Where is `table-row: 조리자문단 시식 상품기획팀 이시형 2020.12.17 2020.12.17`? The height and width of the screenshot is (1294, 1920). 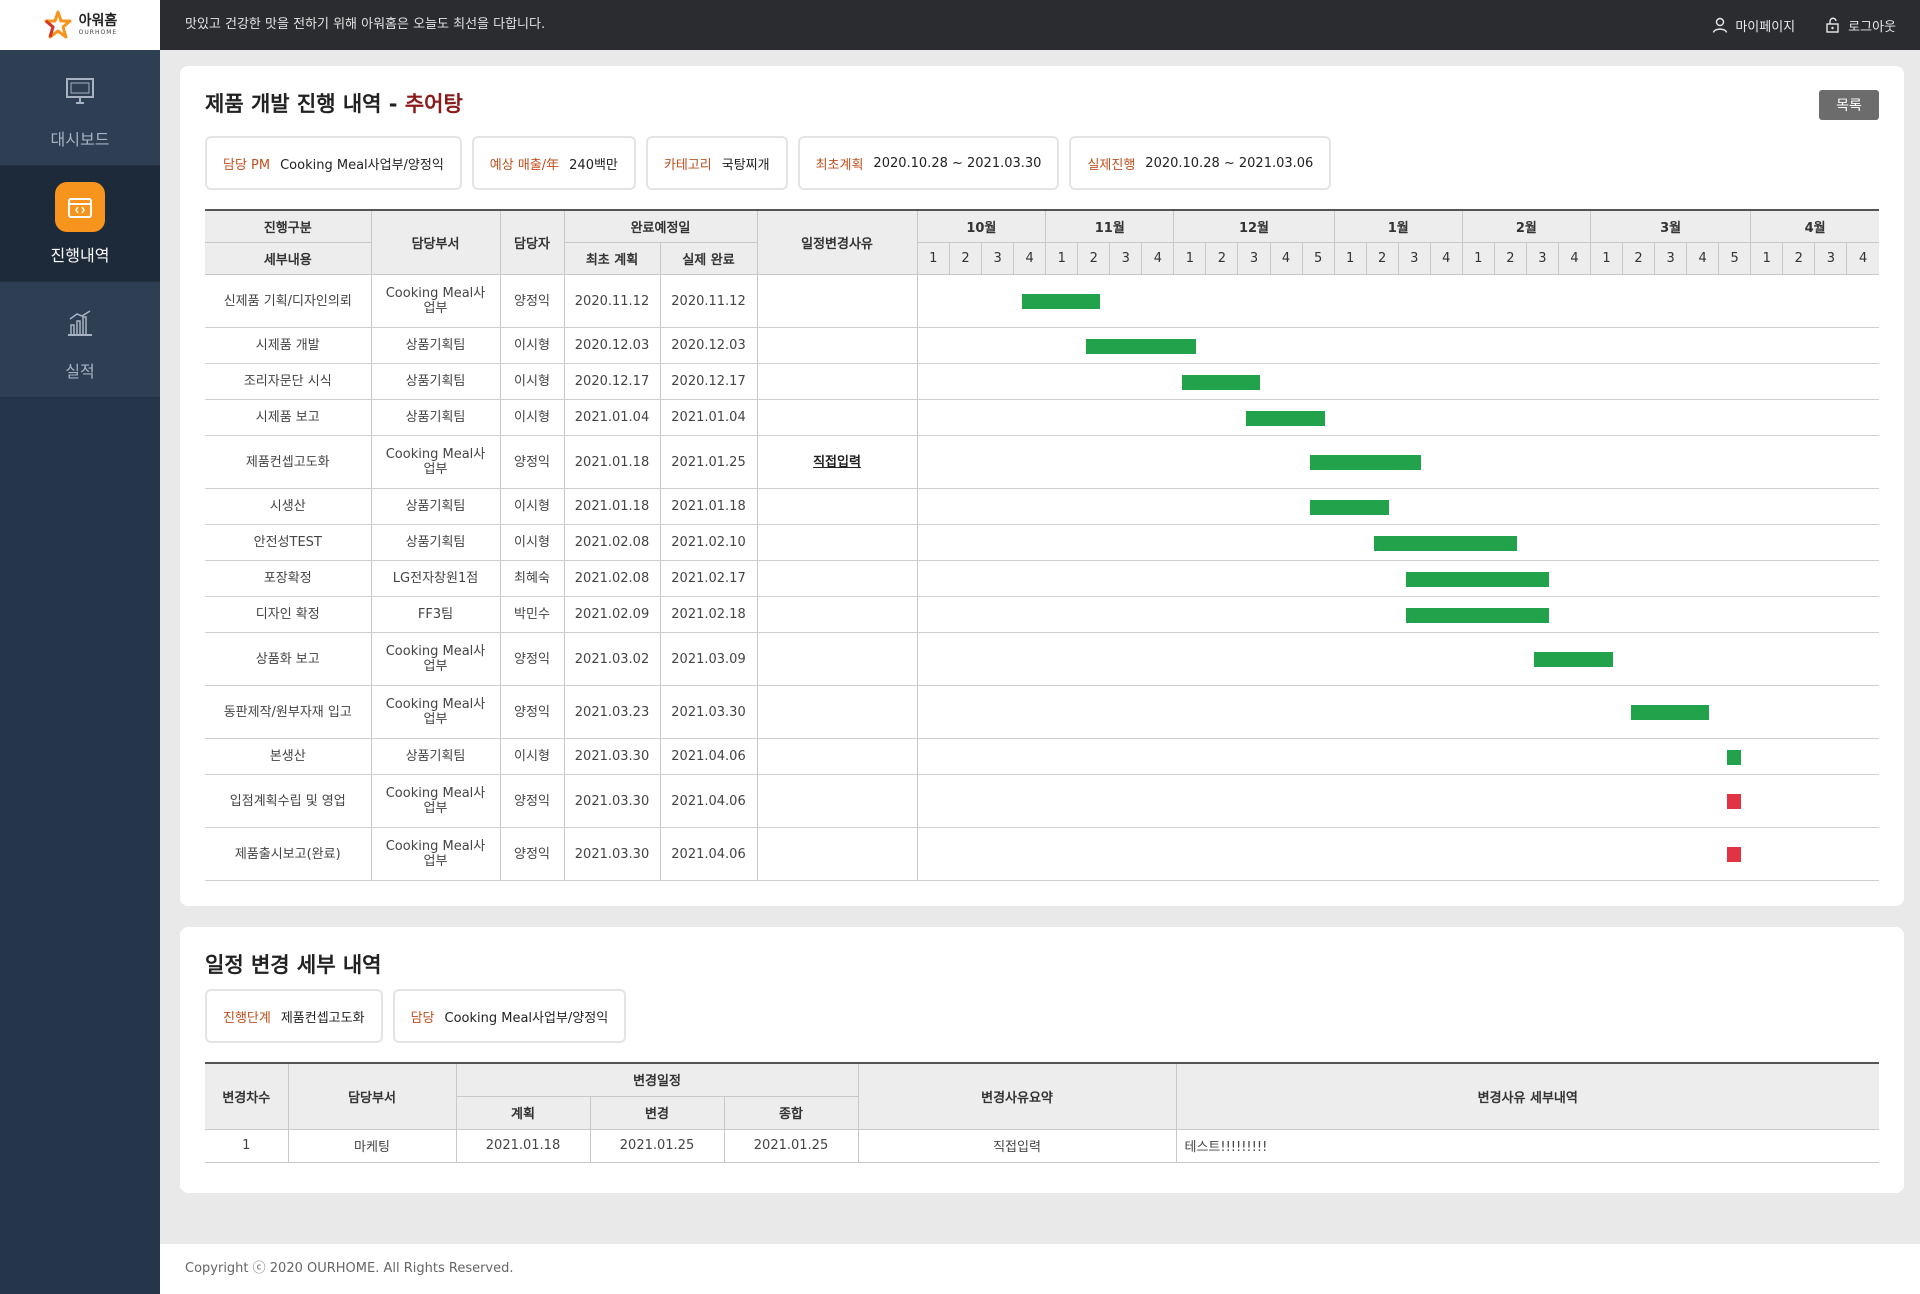 table-row: 조리자문단 시식 상품기획팀 이시형 2020.12.17 2020.12.17 is located at coordinates (1042, 381).